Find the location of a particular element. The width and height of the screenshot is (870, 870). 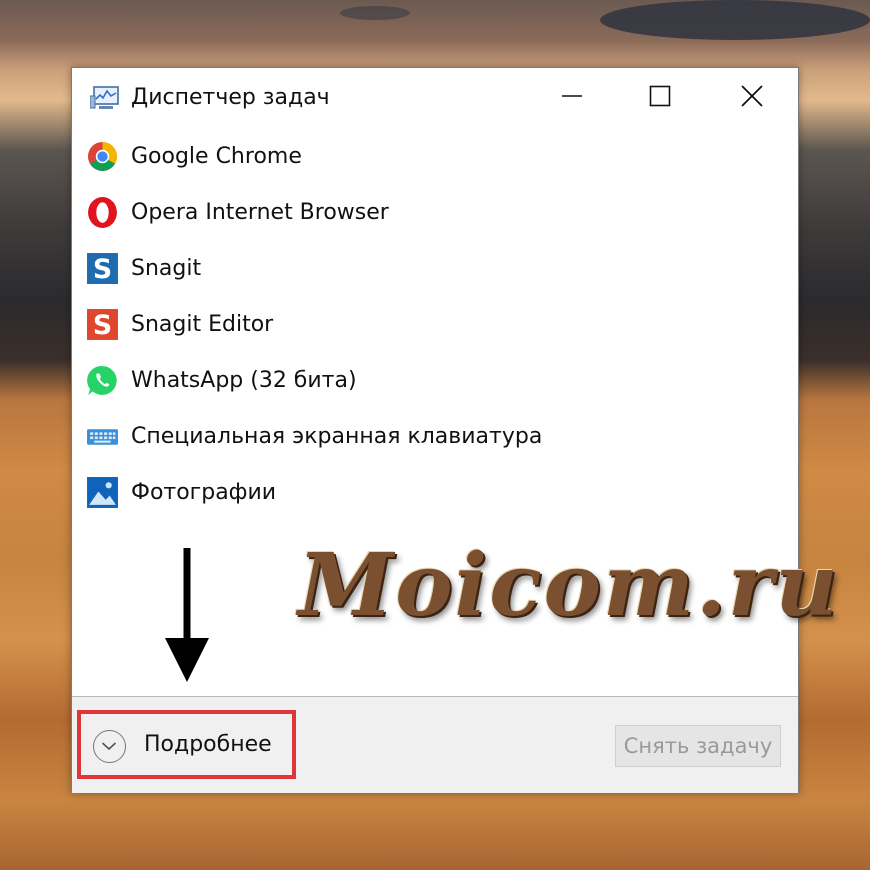

details-highlight: Подробнее is located at coordinates (186, 744).